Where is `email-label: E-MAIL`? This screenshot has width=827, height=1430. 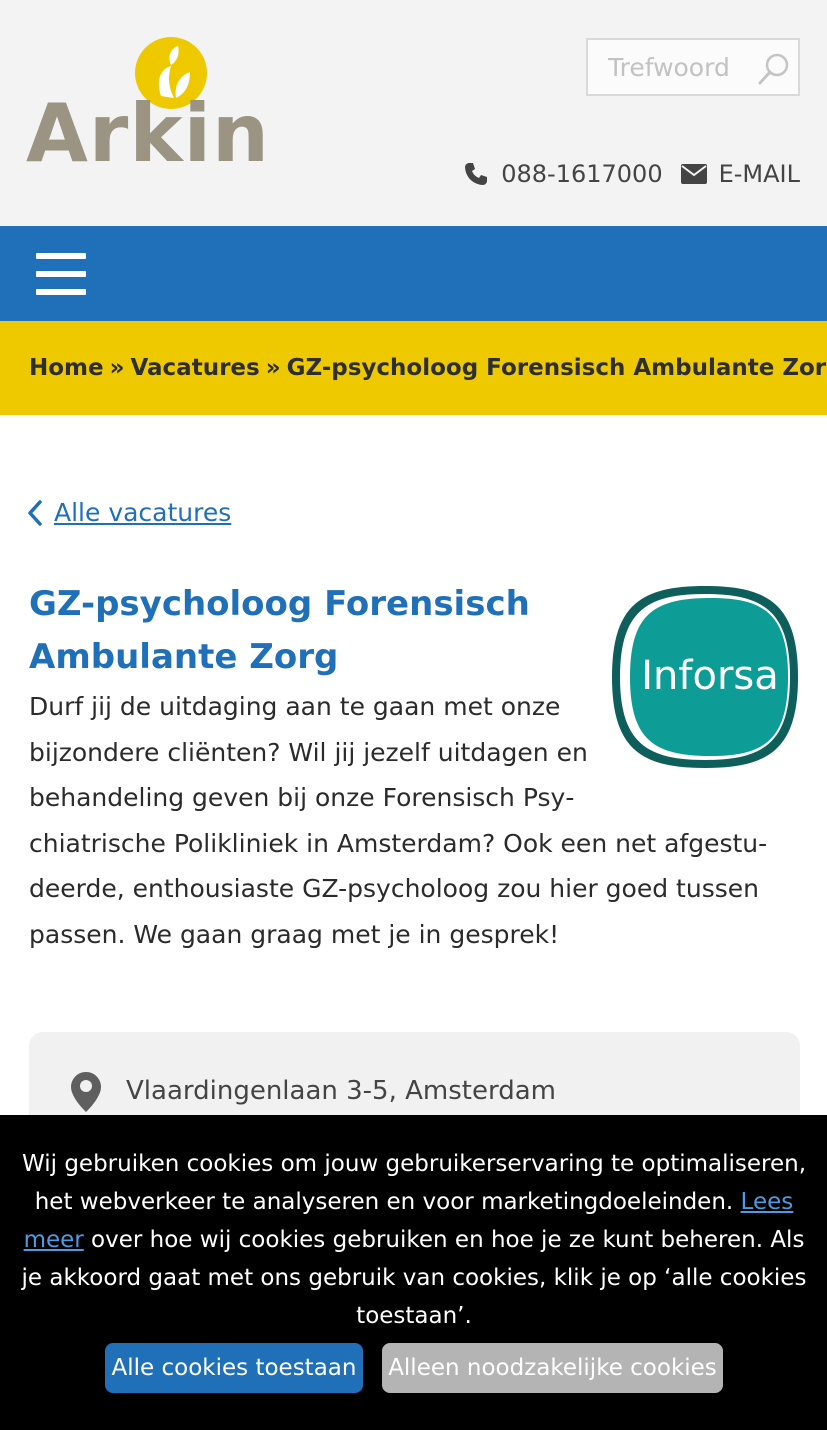
email-label: E-MAIL is located at coordinates (759, 174).